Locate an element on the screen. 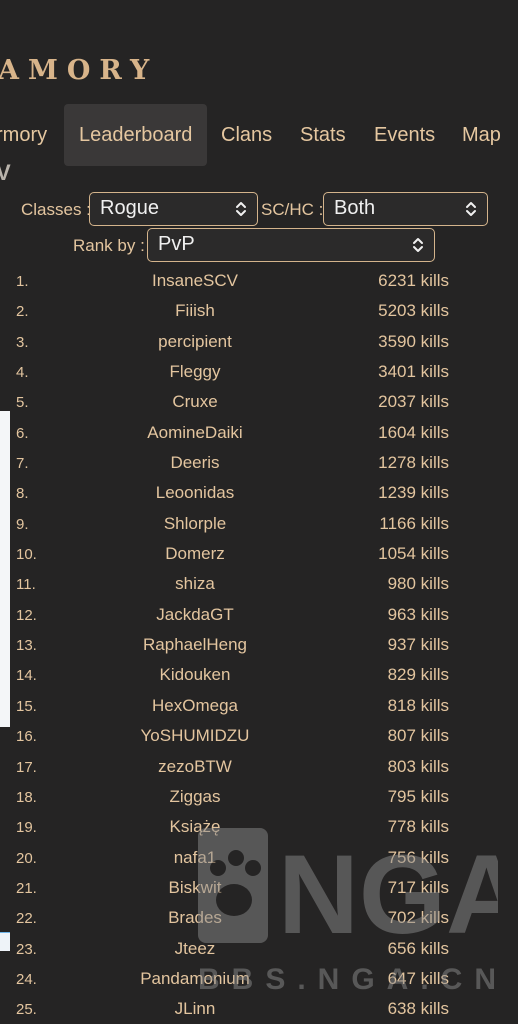 This screenshot has height=1024, width=518. classes-select-value: Rogue is located at coordinates (129, 208).